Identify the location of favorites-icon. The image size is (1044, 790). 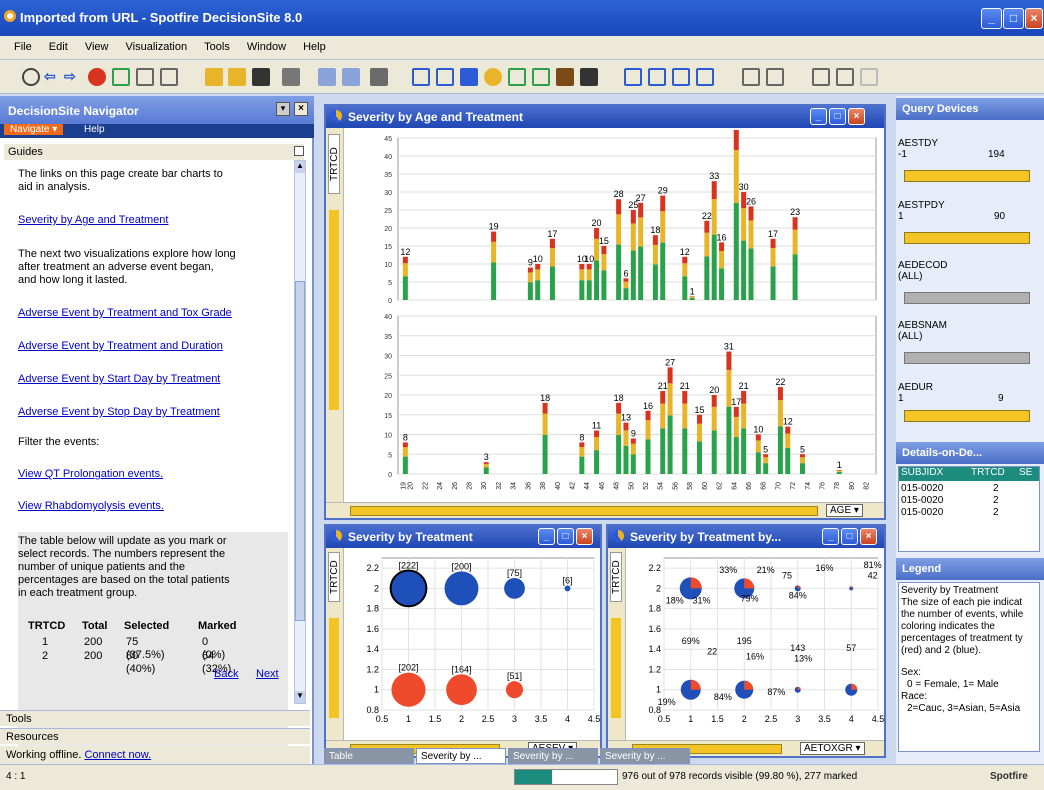
(169, 77).